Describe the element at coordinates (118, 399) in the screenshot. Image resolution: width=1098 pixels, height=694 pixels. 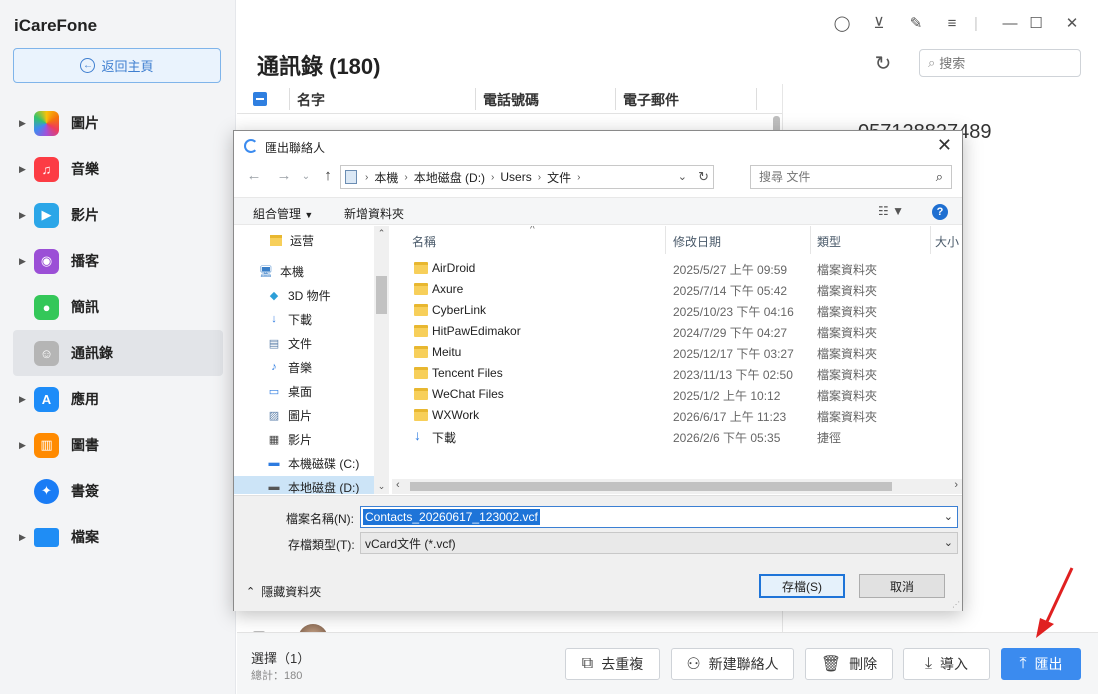
I see `sidebar-item-apps: ▶ A 應用` at that location.